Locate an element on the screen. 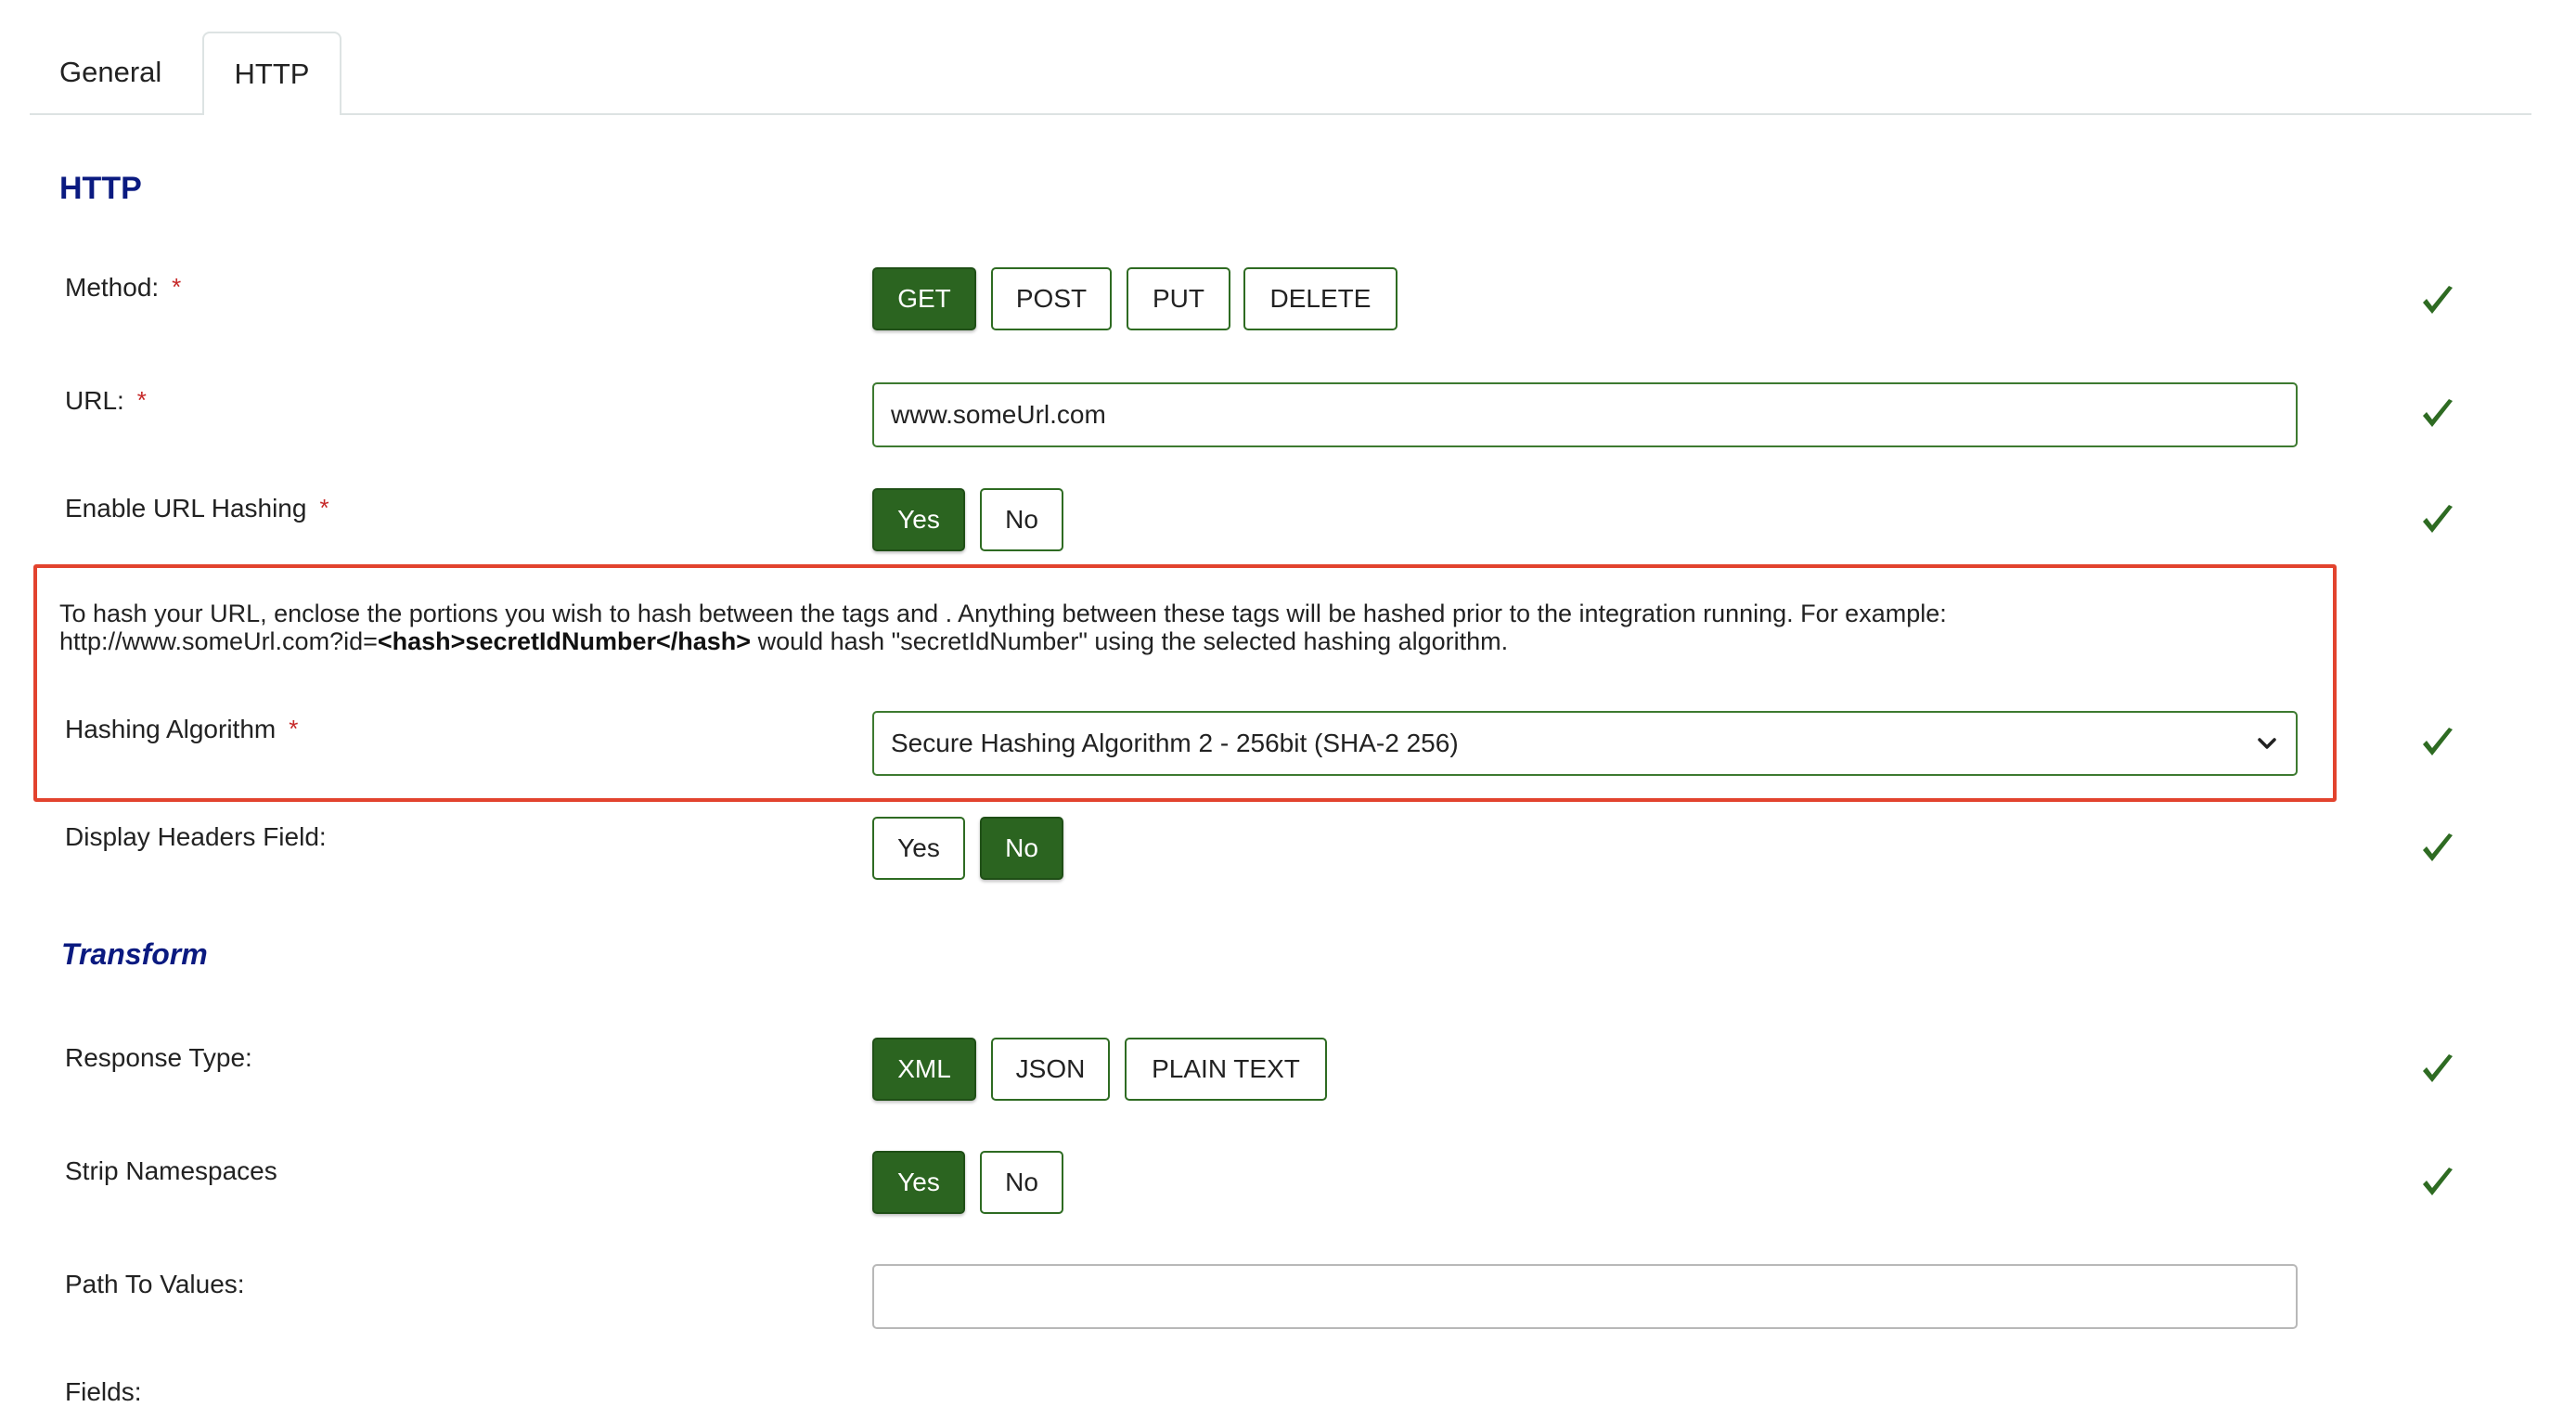  method-label: Method: * is located at coordinates (123, 288).